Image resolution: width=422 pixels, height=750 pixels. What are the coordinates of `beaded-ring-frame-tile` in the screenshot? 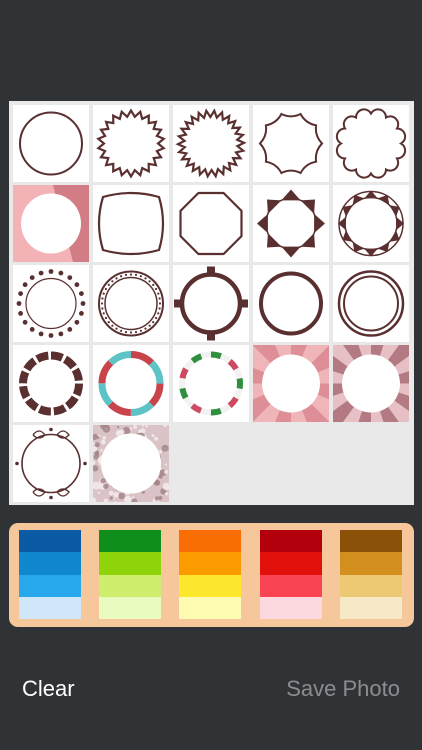 It's located at (131, 303).